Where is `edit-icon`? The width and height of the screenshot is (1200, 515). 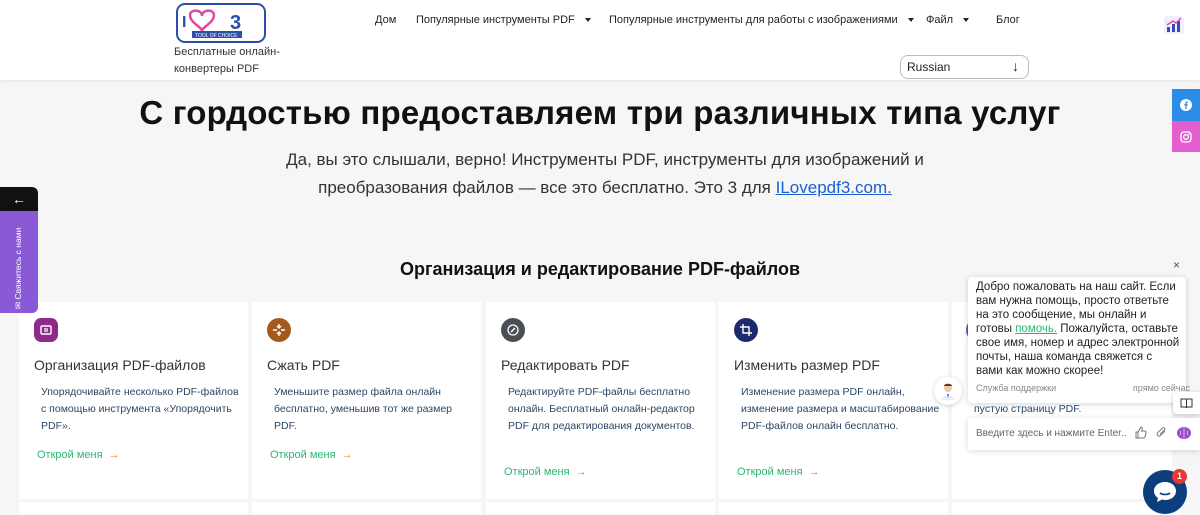
edit-icon is located at coordinates (513, 330).